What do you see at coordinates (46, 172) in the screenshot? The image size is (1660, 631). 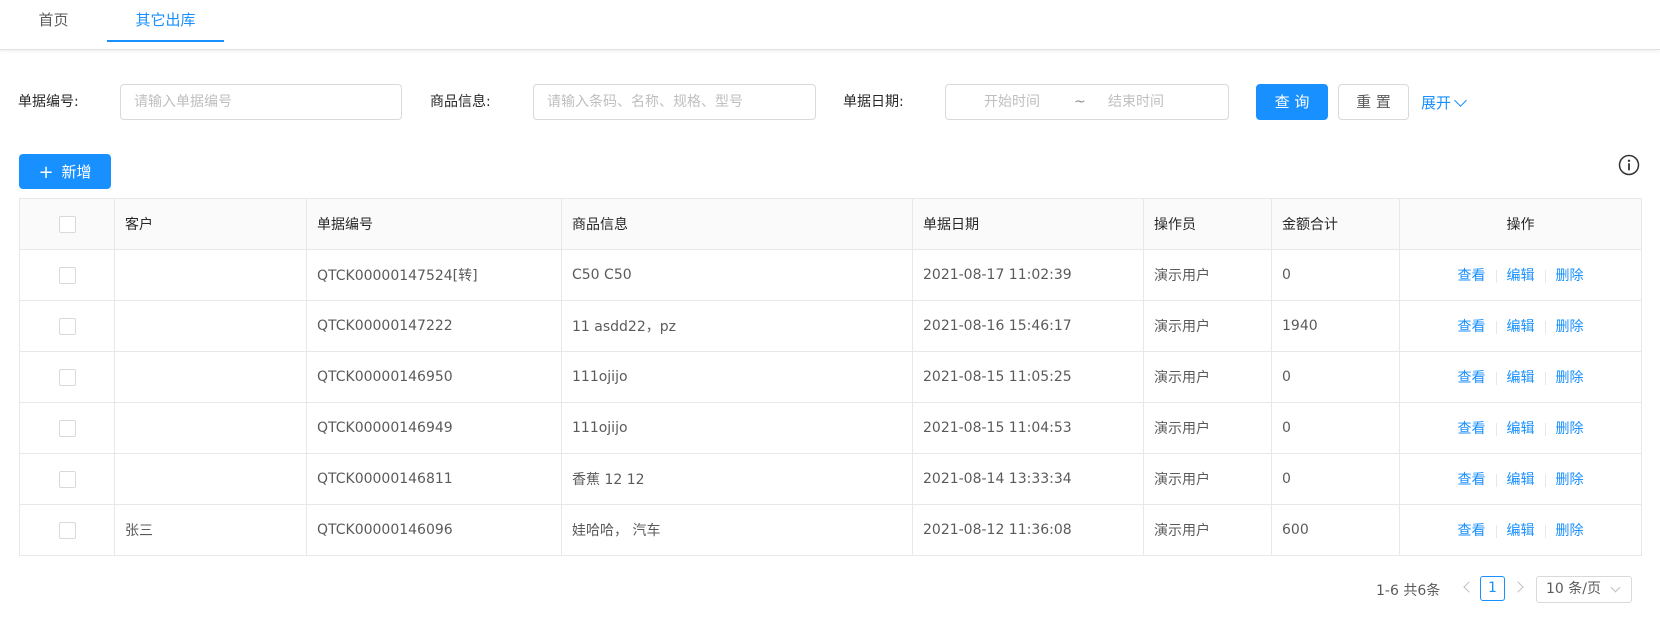 I see `plus-icon: +` at bounding box center [46, 172].